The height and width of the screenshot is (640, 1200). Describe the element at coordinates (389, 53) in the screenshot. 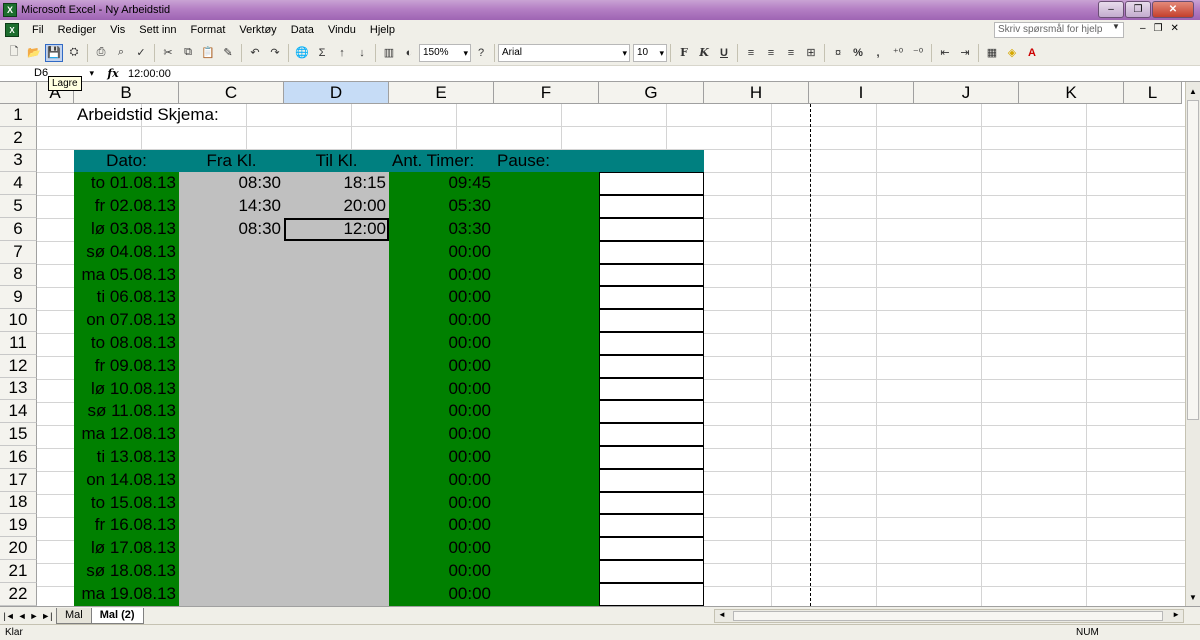

I see `chart-wizard-icon: ▥` at that location.